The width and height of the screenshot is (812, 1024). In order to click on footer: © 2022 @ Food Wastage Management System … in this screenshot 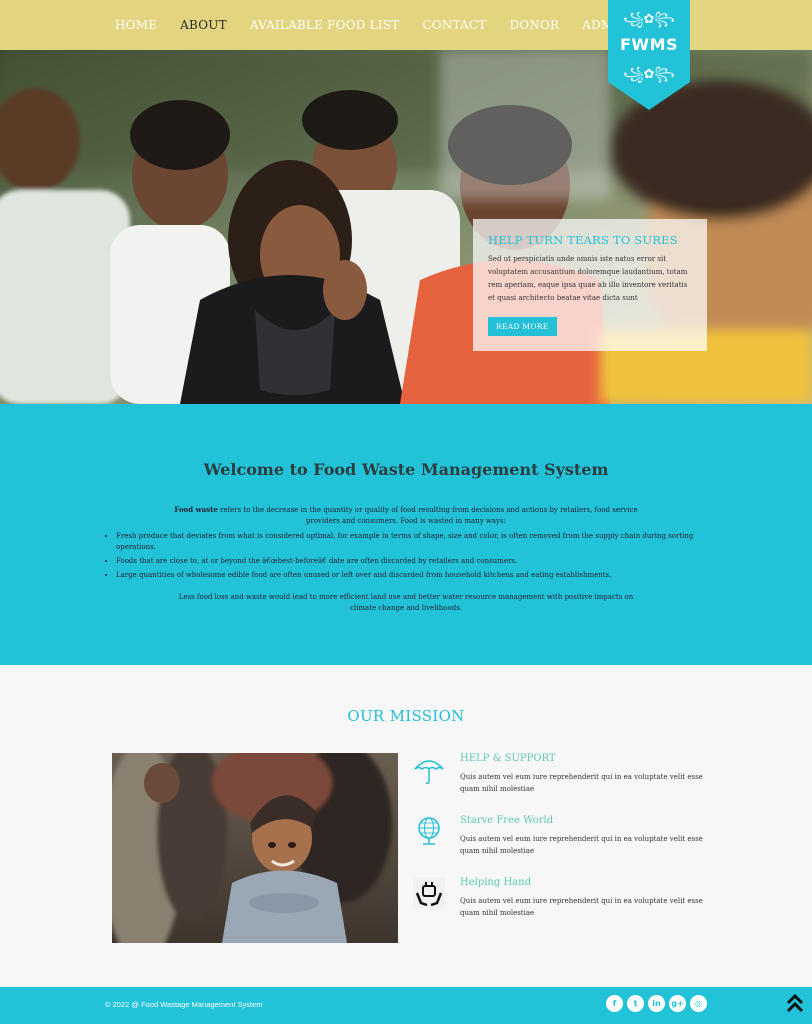, I will do `click(406, 1005)`.